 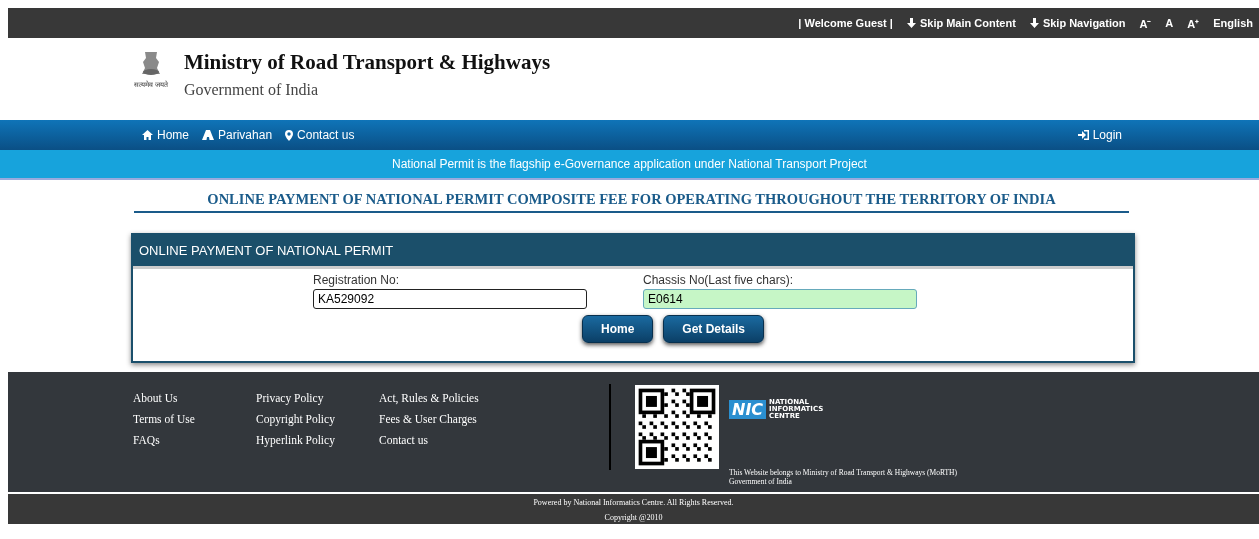 I want to click on footer-link: FAQs, so click(x=194, y=440).